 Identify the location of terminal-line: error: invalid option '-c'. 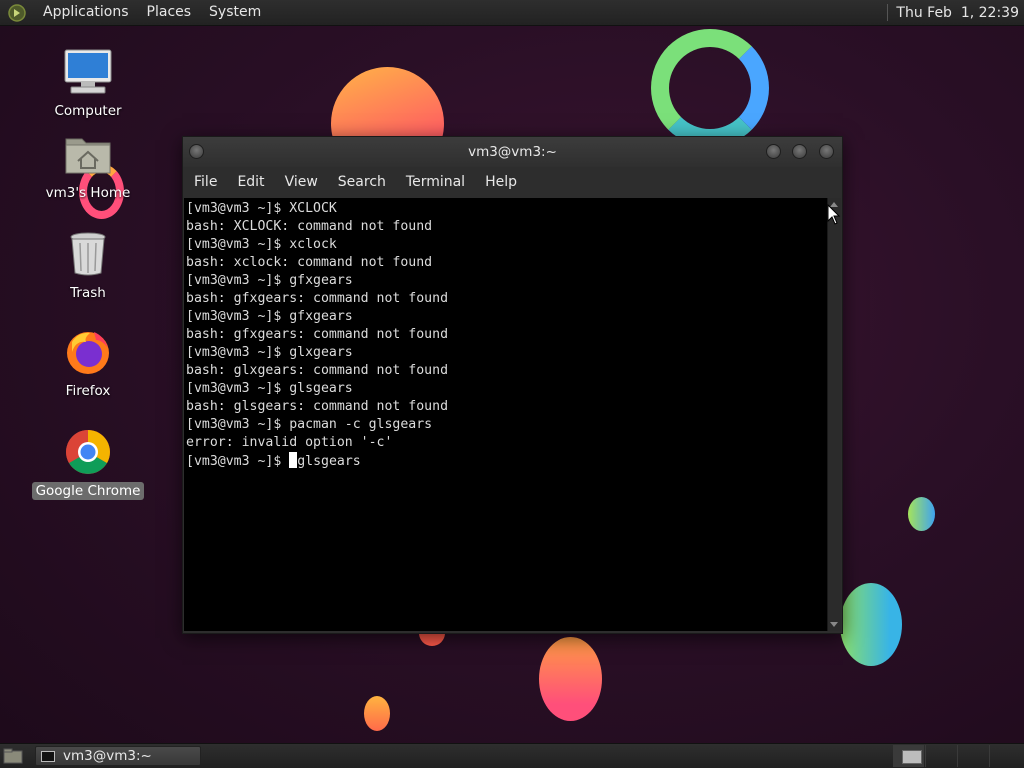
(289, 442).